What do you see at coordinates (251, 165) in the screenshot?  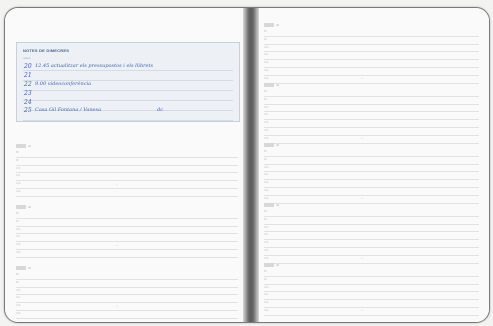 I see `notebook-spine` at bounding box center [251, 165].